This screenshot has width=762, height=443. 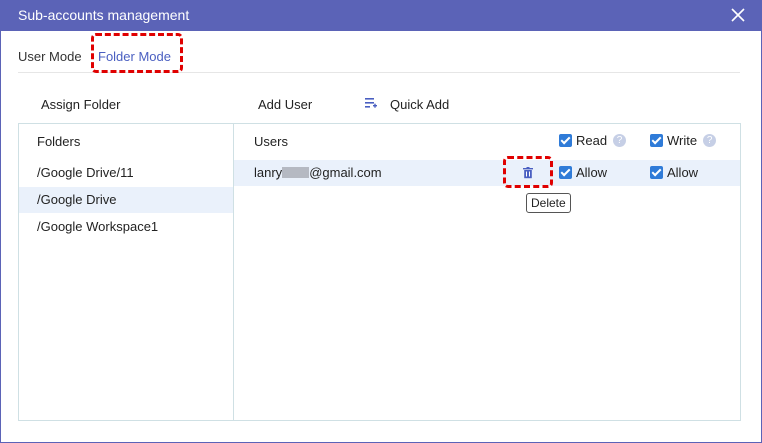 What do you see at coordinates (50, 56) in the screenshot?
I see `tab-user-mode: User Mode` at bounding box center [50, 56].